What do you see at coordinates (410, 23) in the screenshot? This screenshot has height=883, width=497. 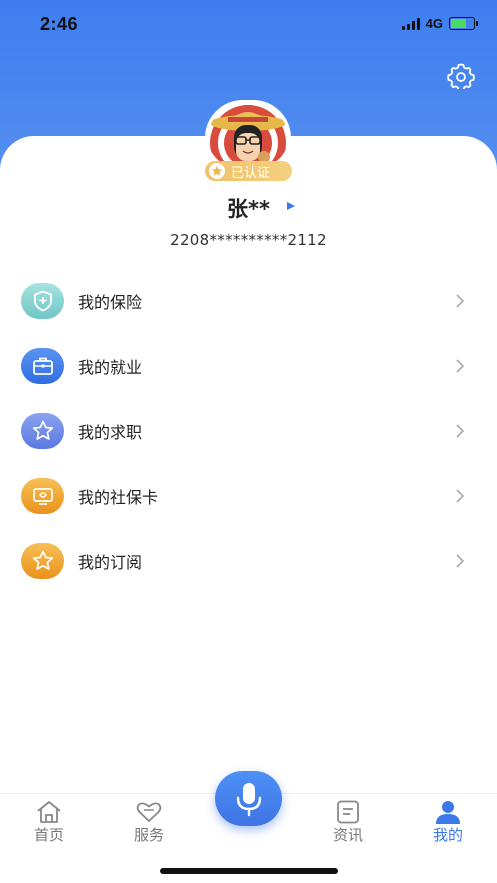 I see `signal-icon` at bounding box center [410, 23].